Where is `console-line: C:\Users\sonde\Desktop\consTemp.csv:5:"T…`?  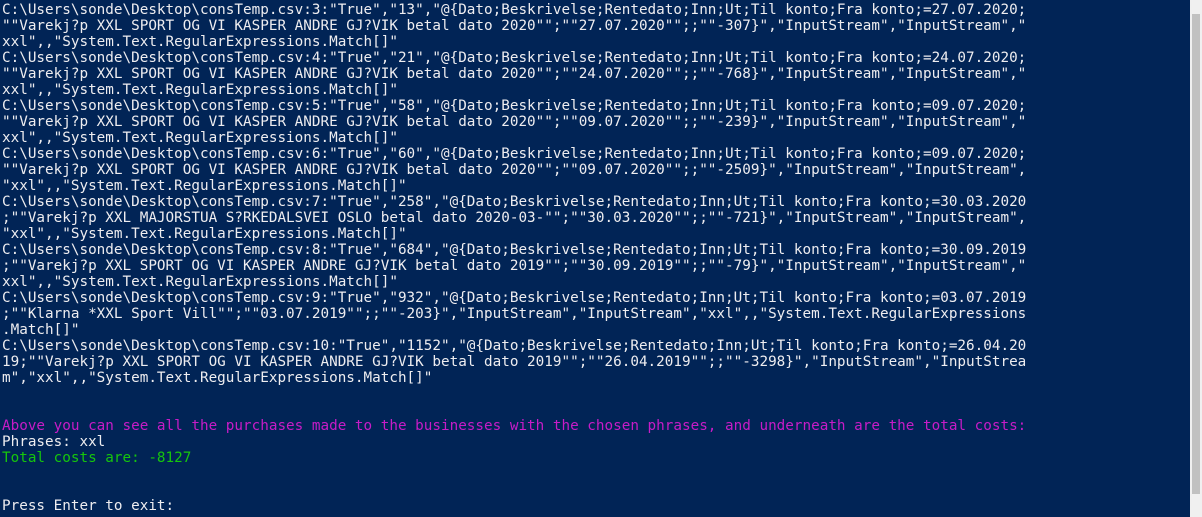 console-line: C:\Users\sonde\Desktop\consTemp.csv:5:"T… is located at coordinates (514, 106).